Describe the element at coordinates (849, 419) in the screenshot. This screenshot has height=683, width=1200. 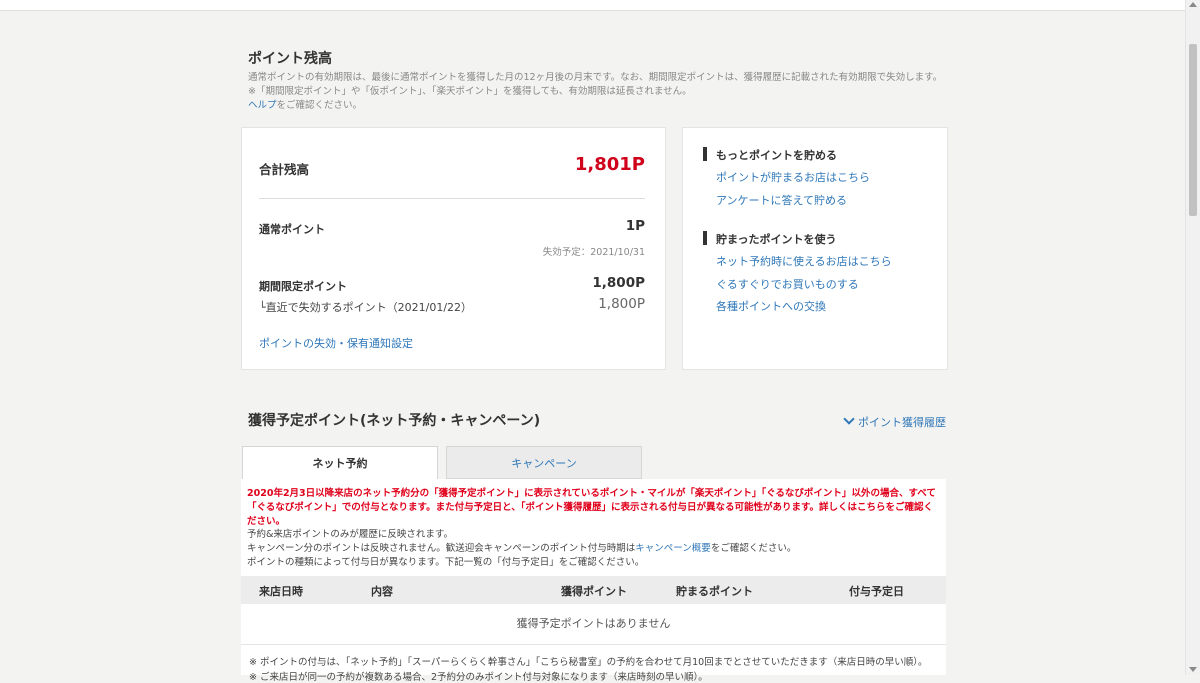
I see `chevron-down-icon` at that location.